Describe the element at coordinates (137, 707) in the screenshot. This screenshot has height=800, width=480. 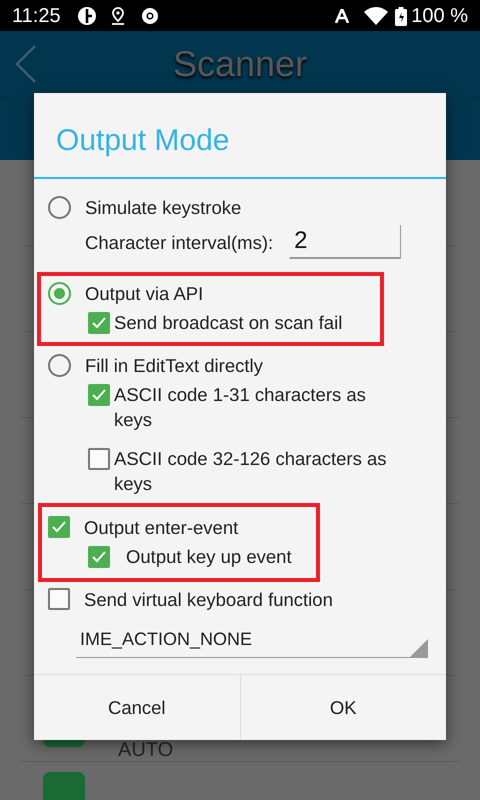
I see `dialog-button: Cancel` at that location.